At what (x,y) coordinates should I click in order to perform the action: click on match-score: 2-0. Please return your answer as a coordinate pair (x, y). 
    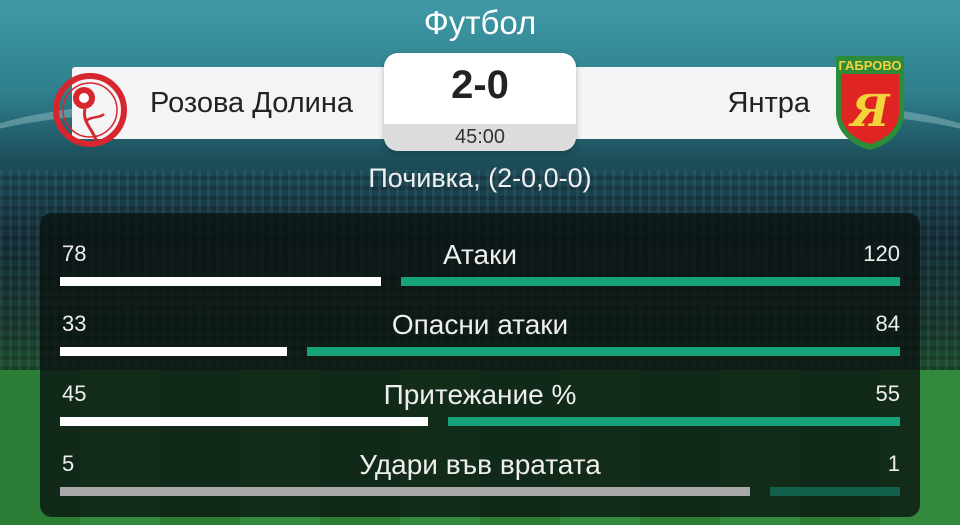
    Looking at the image, I should click on (480, 85).